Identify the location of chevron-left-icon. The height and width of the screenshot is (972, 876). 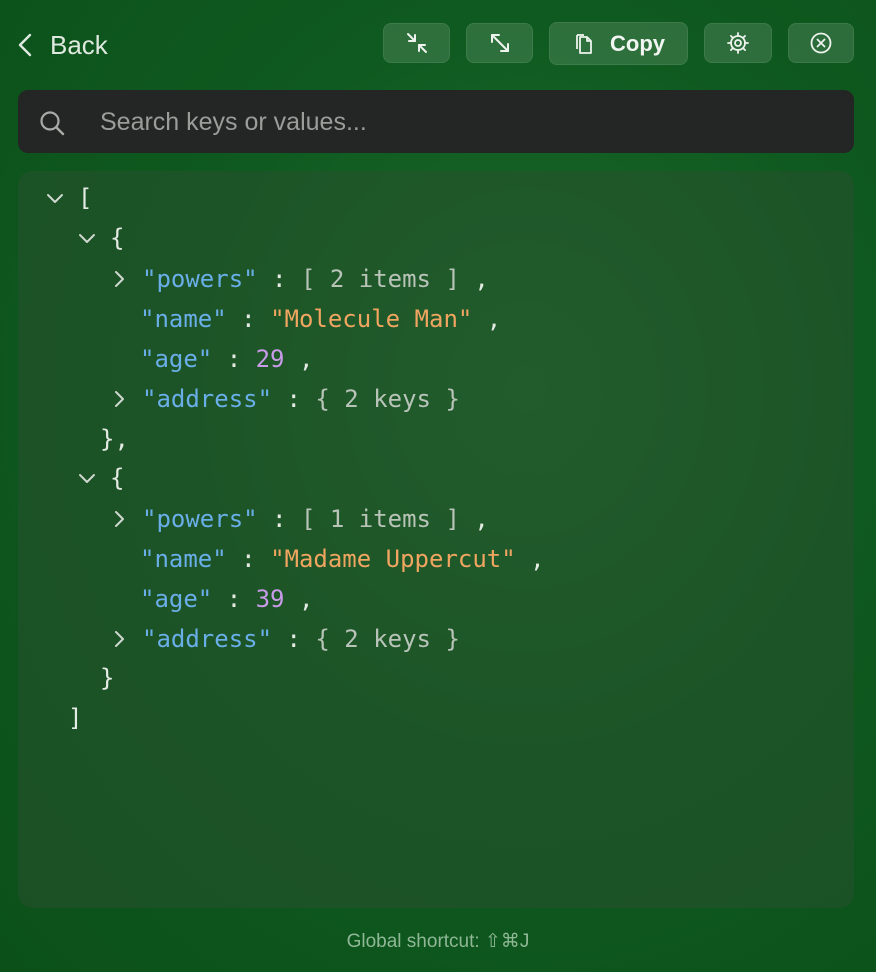
(25, 45).